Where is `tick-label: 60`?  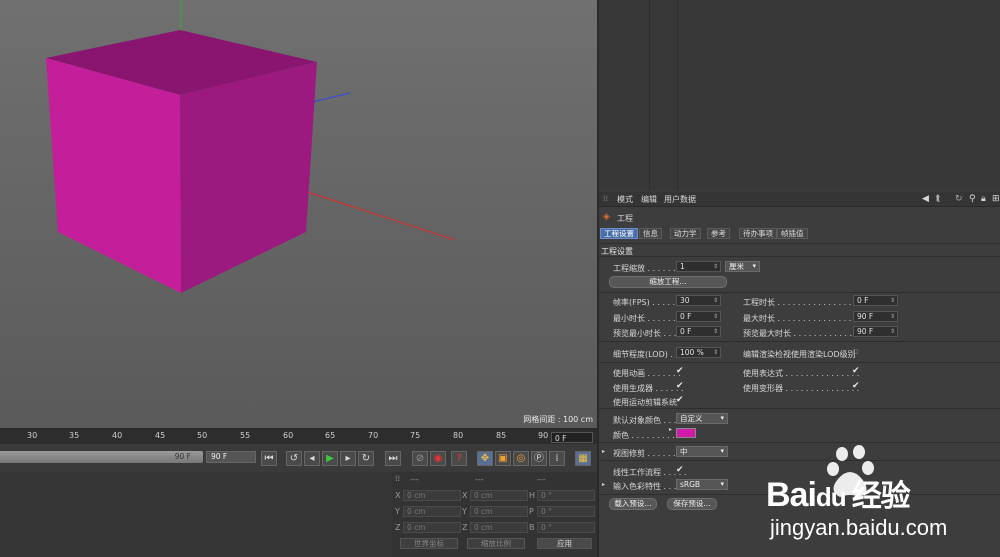
tick-label: 60 is located at coordinates (288, 435).